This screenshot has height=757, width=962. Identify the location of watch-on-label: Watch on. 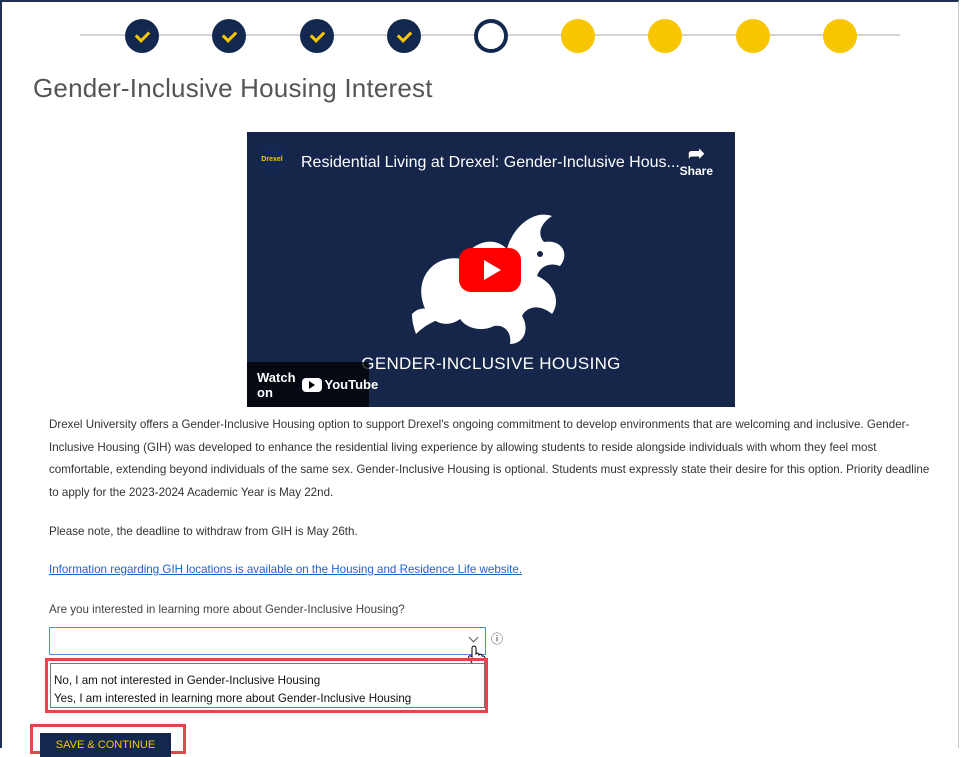
(276, 384).